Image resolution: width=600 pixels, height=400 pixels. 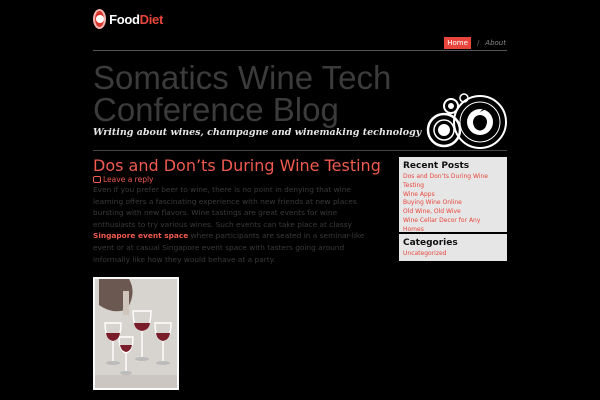 I want to click on category-link: Uncategorized, so click(x=453, y=254).